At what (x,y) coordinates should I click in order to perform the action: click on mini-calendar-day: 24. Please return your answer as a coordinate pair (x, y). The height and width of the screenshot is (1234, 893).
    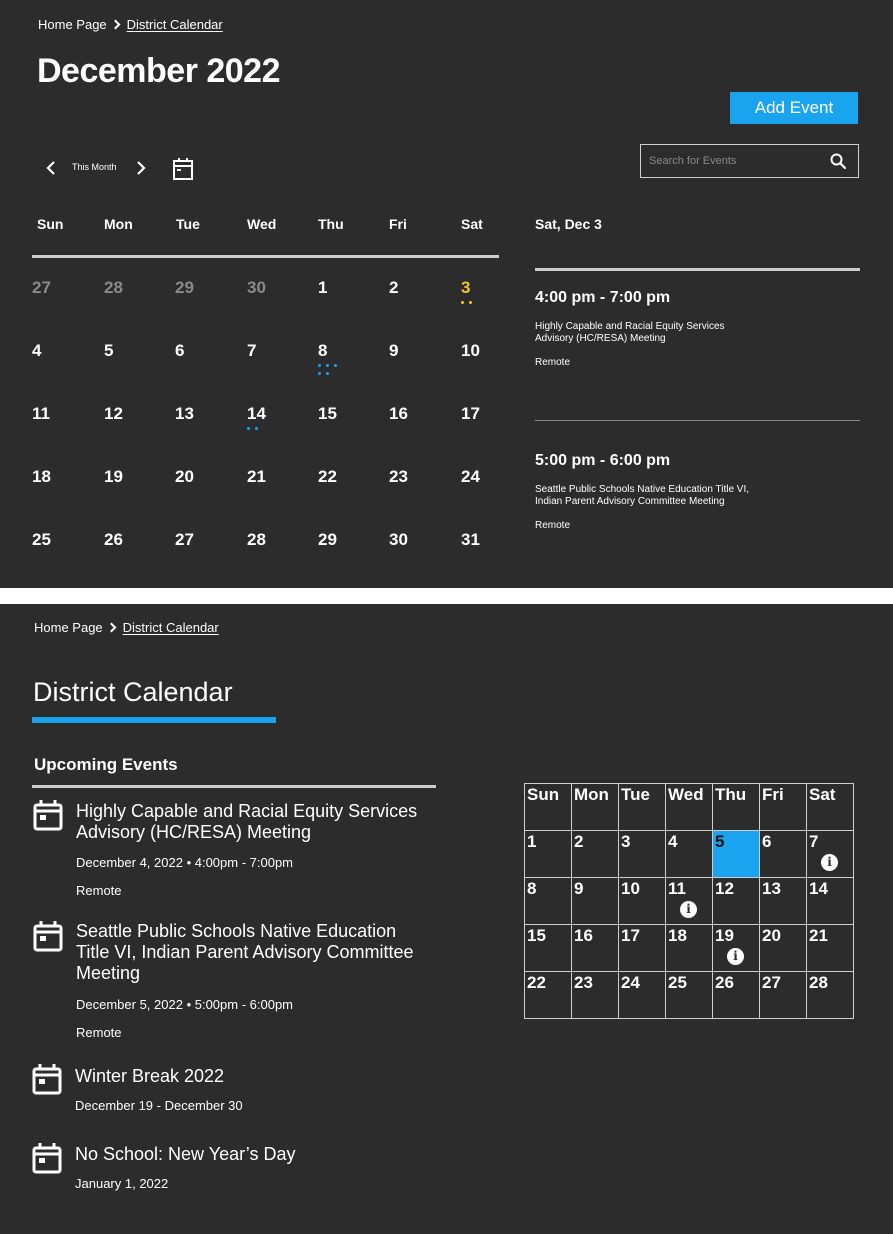
    Looking at the image, I should click on (642, 995).